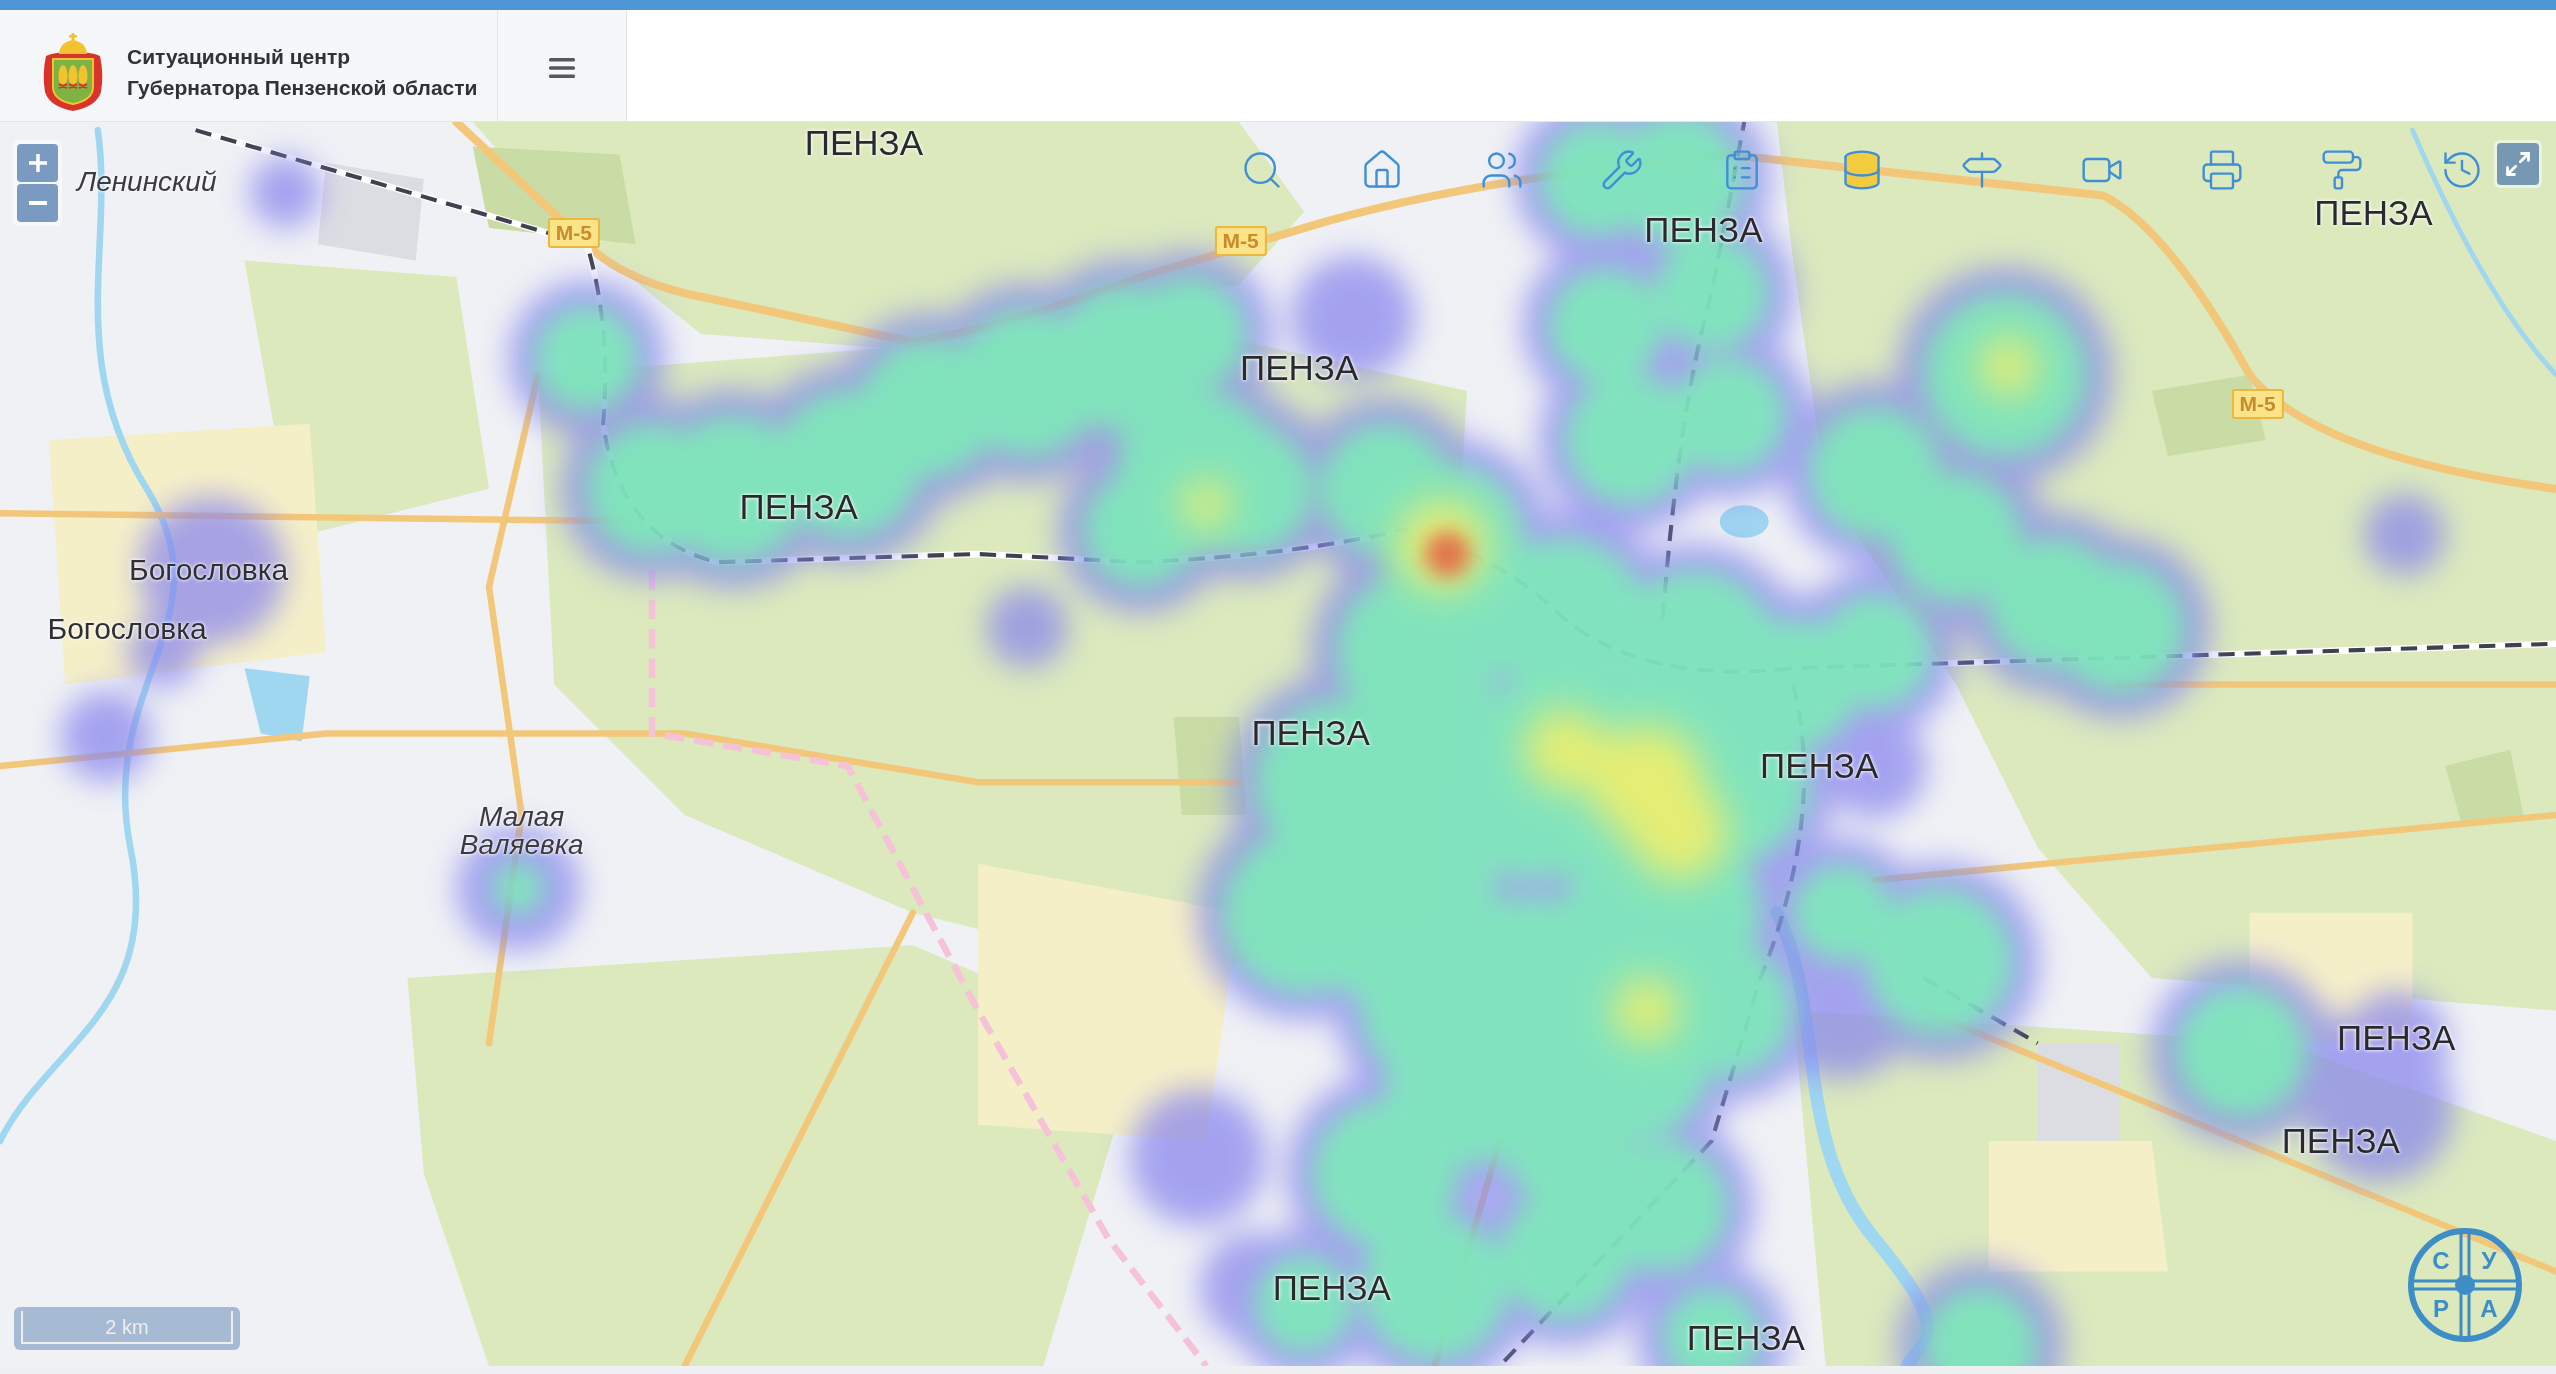 The height and width of the screenshot is (1374, 2556). Describe the element at coordinates (2489, 1309) in the screenshot. I see `emblem-letter: А` at that location.